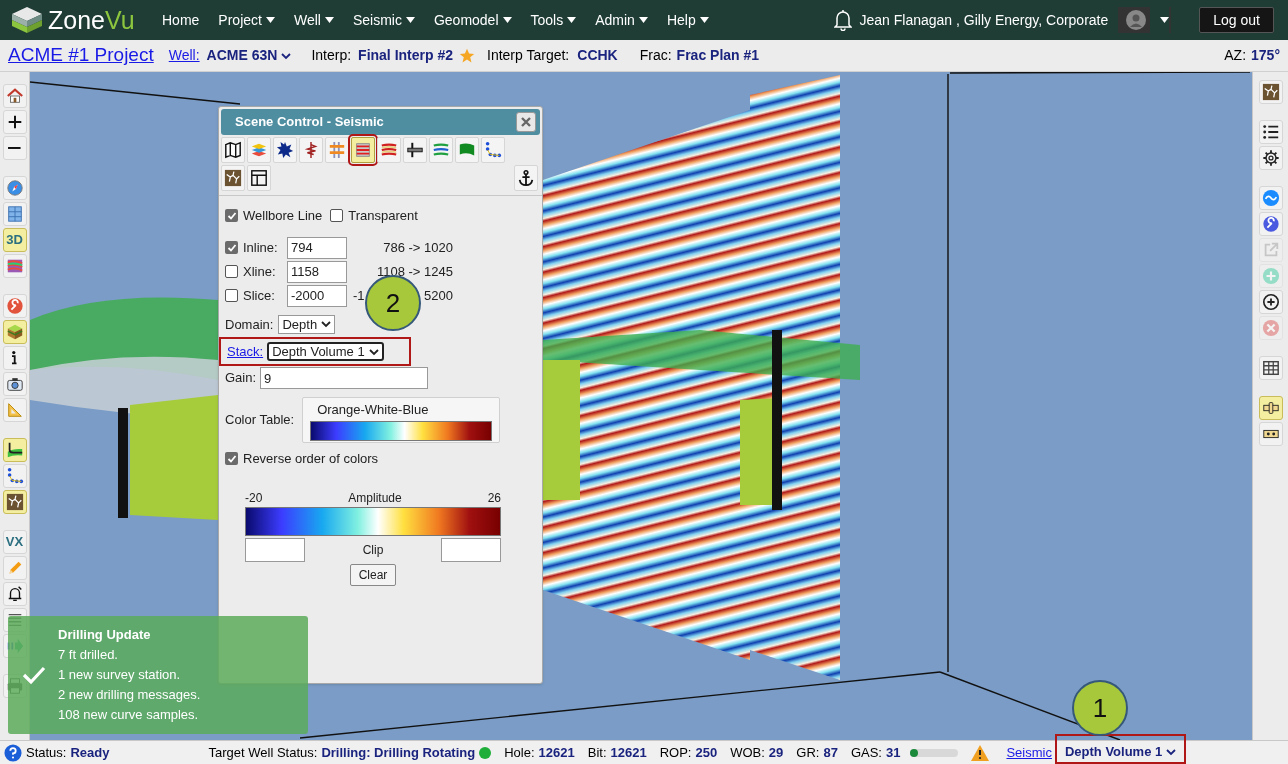 The height and width of the screenshot is (764, 1288). What do you see at coordinates (317, 295) in the screenshot?
I see `plane-input: -2000` at bounding box center [317, 295].